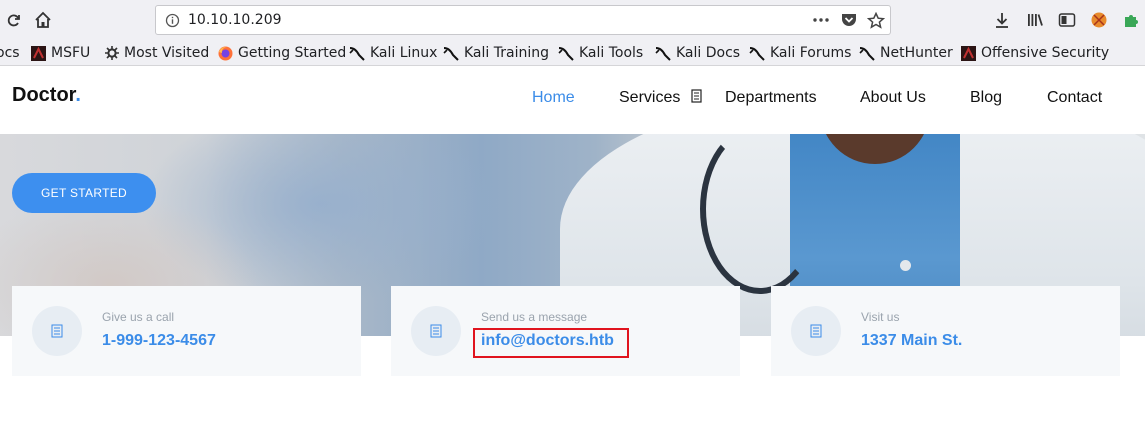  What do you see at coordinates (1045, 53) in the screenshot?
I see `bookmark-label: Offensive Security` at bounding box center [1045, 53].